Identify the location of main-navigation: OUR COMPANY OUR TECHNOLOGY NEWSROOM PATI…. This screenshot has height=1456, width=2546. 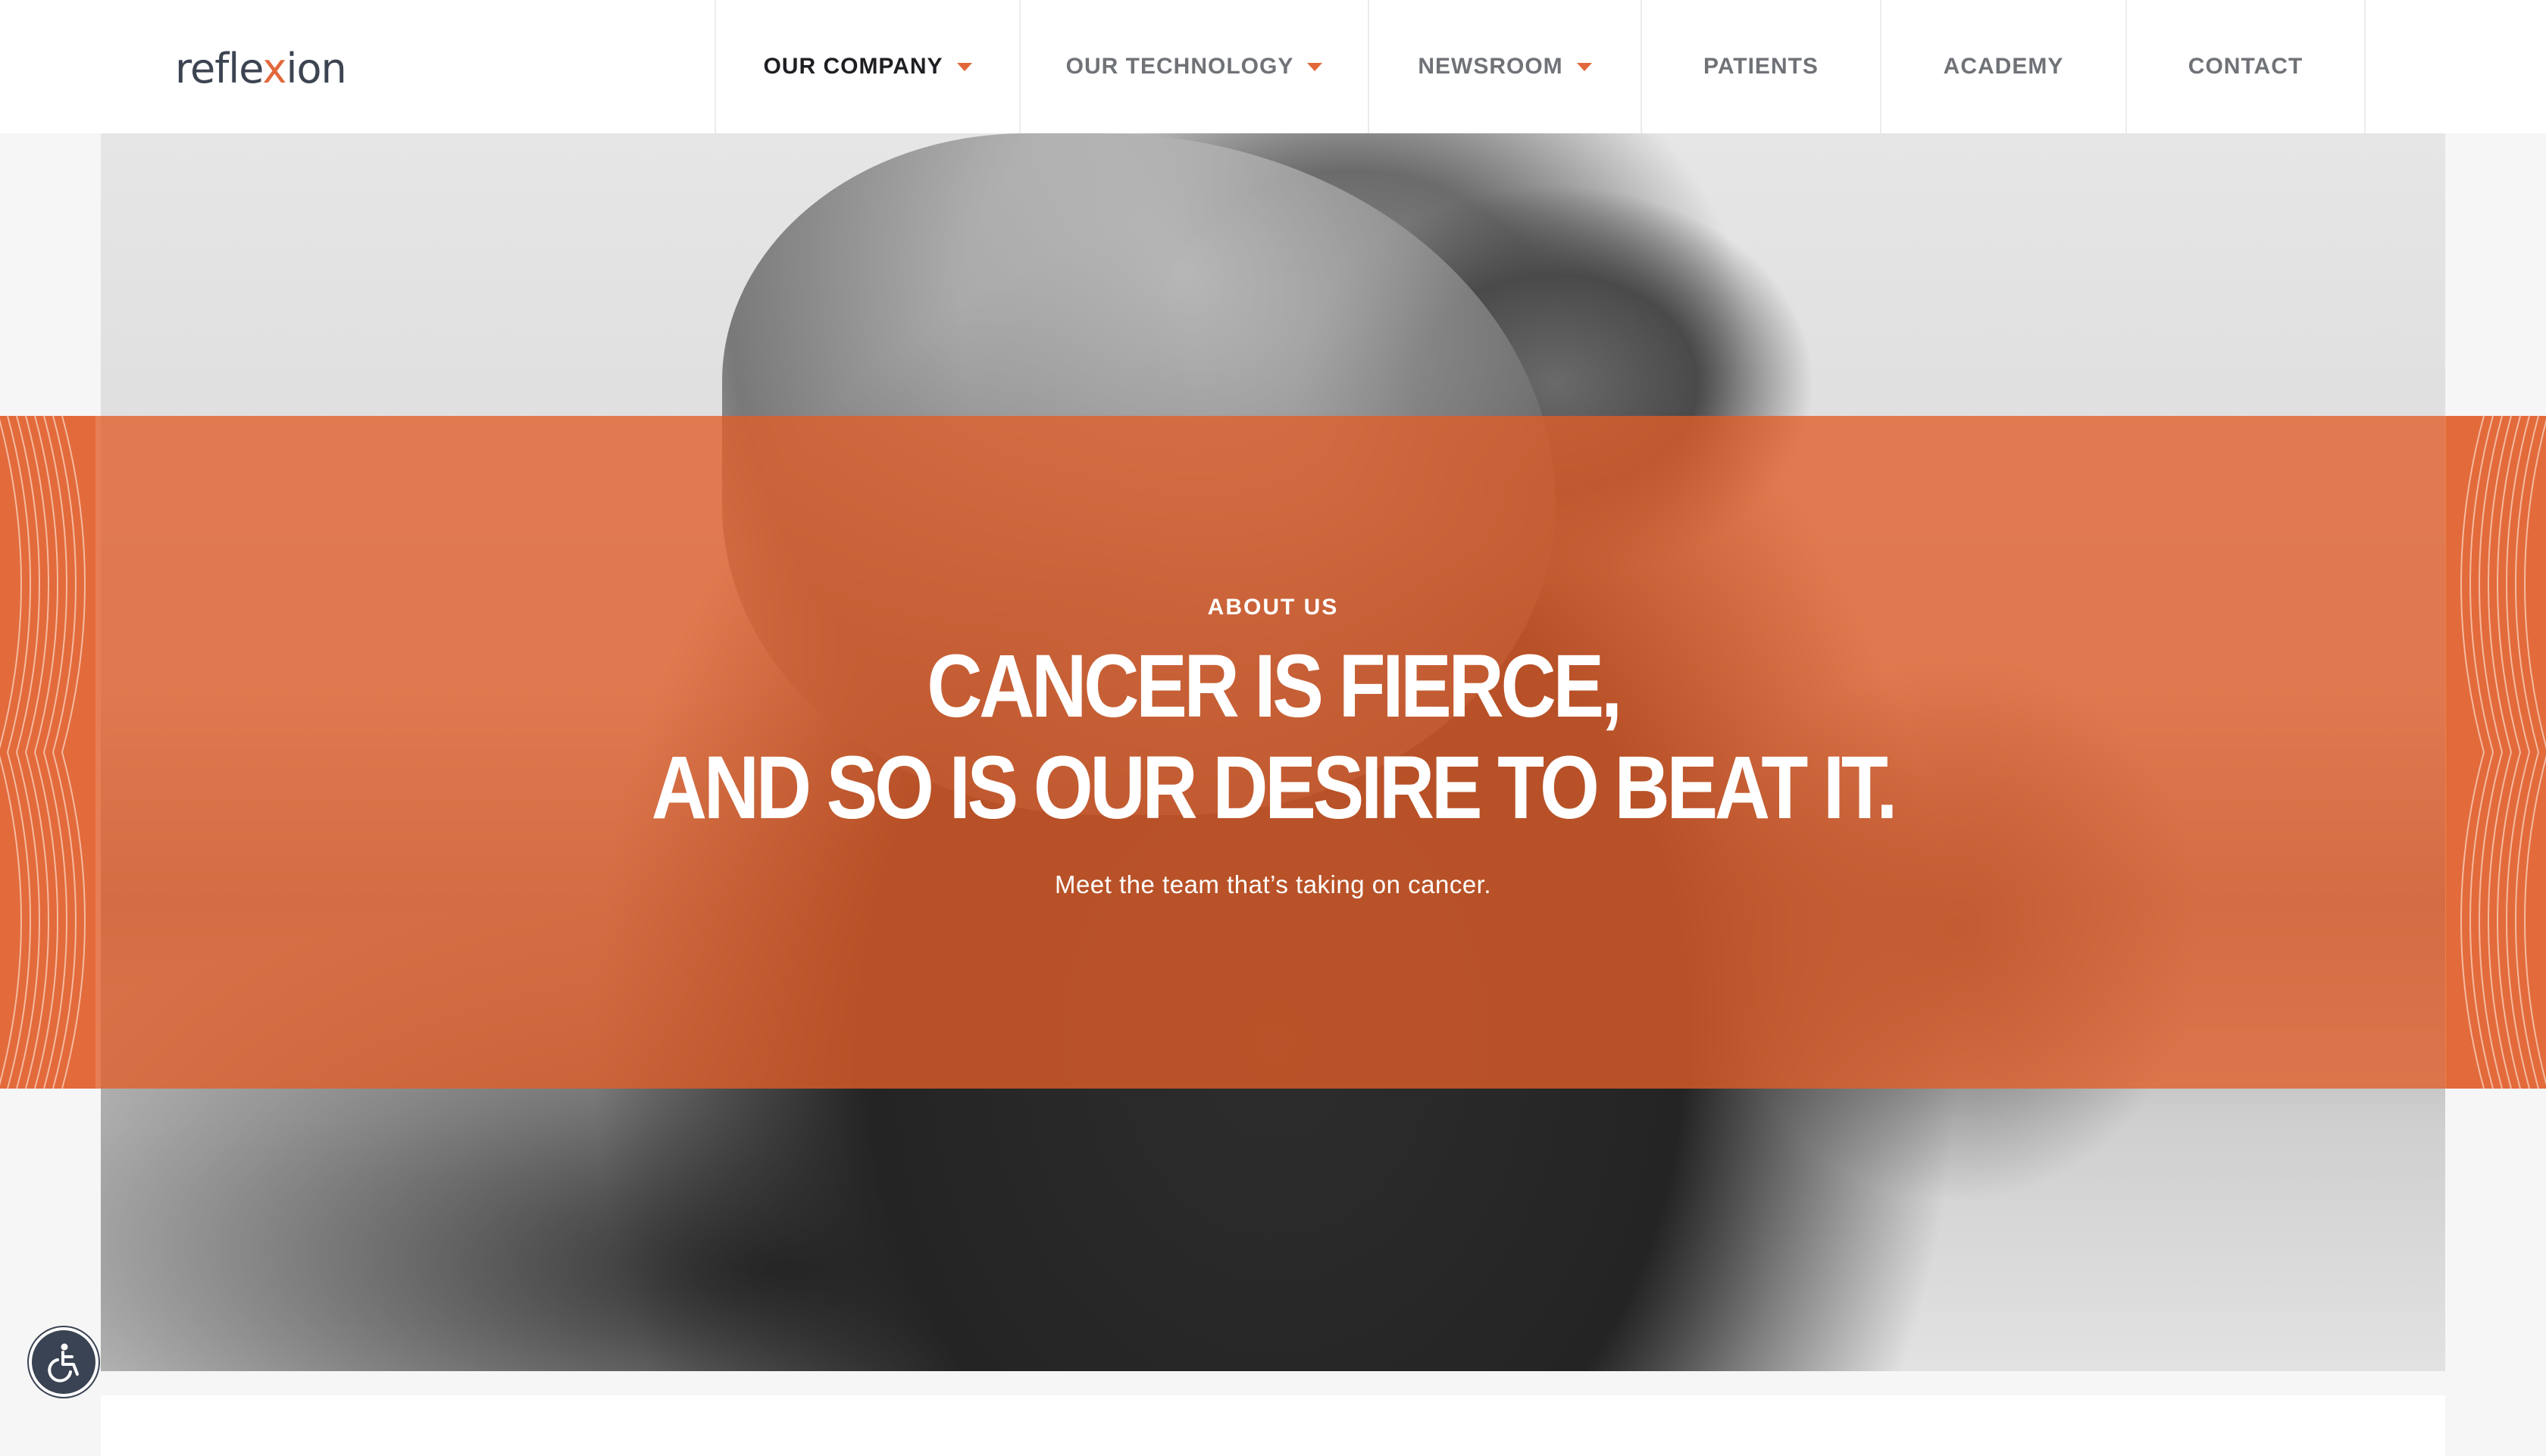
(1540, 66).